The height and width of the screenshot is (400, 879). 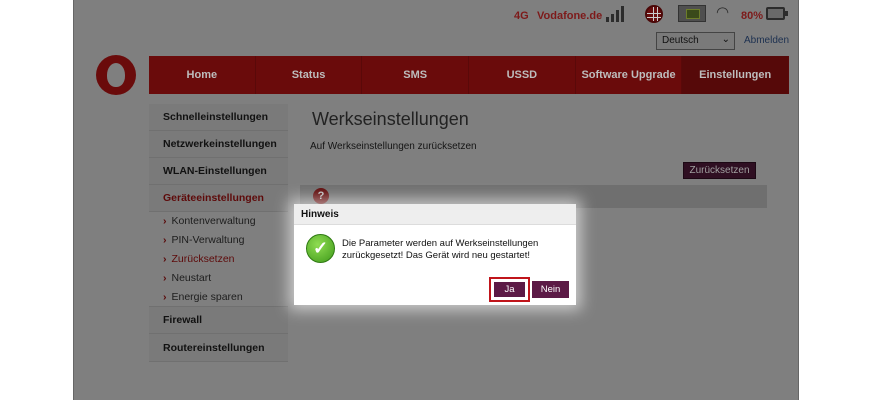 What do you see at coordinates (320, 248) in the screenshot?
I see `checkmark-icon: ✓` at bounding box center [320, 248].